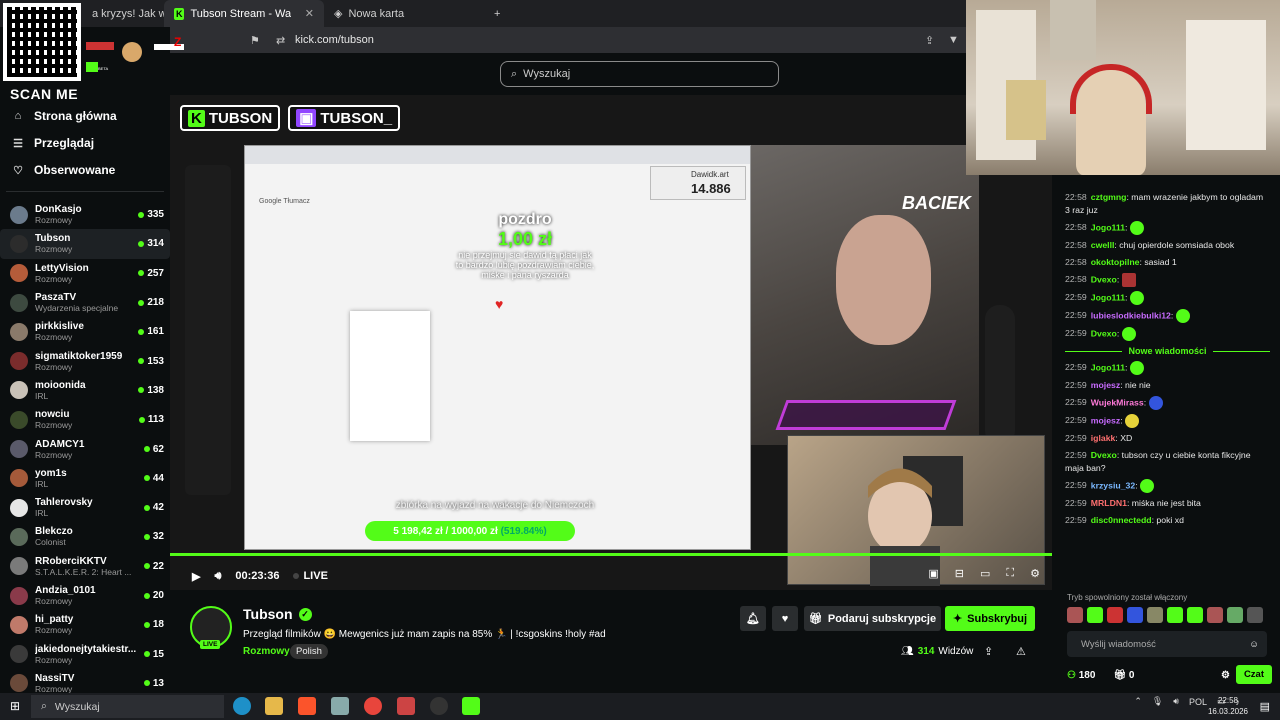  I want to click on theater-icon: ⊟, so click(959, 573).